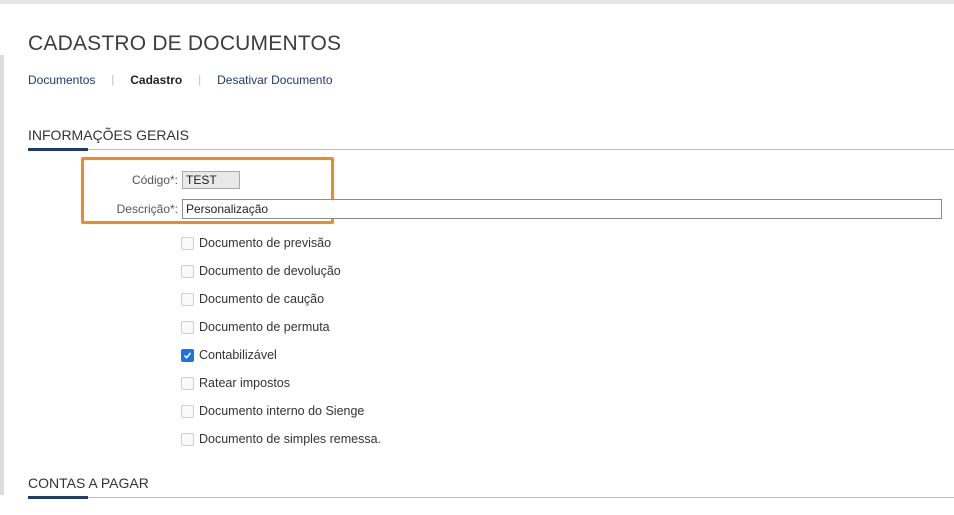  I want to click on top-strip, so click(477, 2).